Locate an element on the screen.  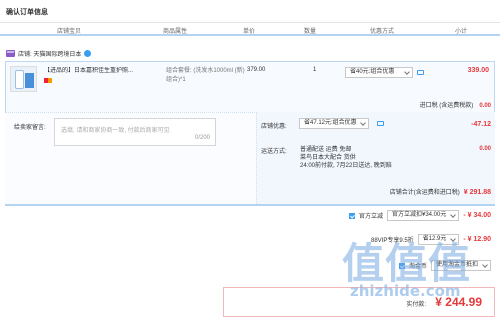
col-subtotal: 小计 is located at coordinates (461, 32).